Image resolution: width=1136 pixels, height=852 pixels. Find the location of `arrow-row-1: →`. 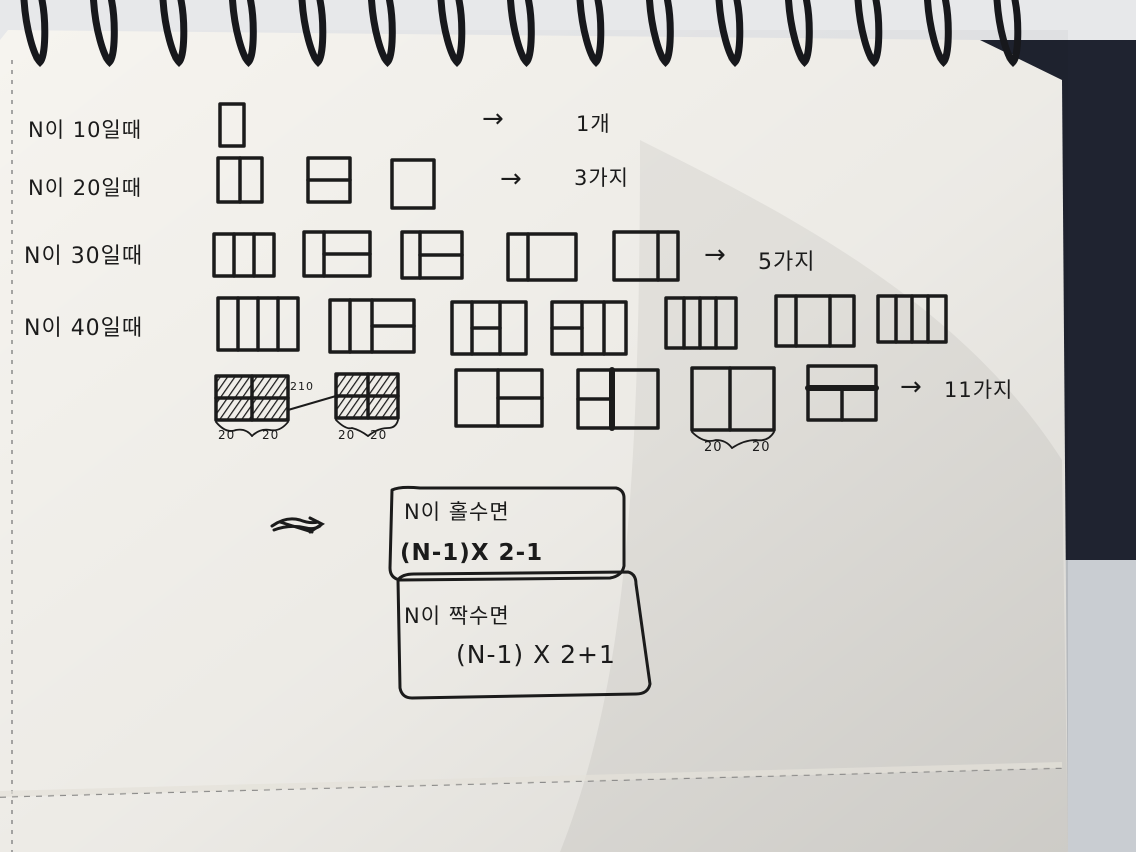

arrow-row-1: → is located at coordinates (493, 119).